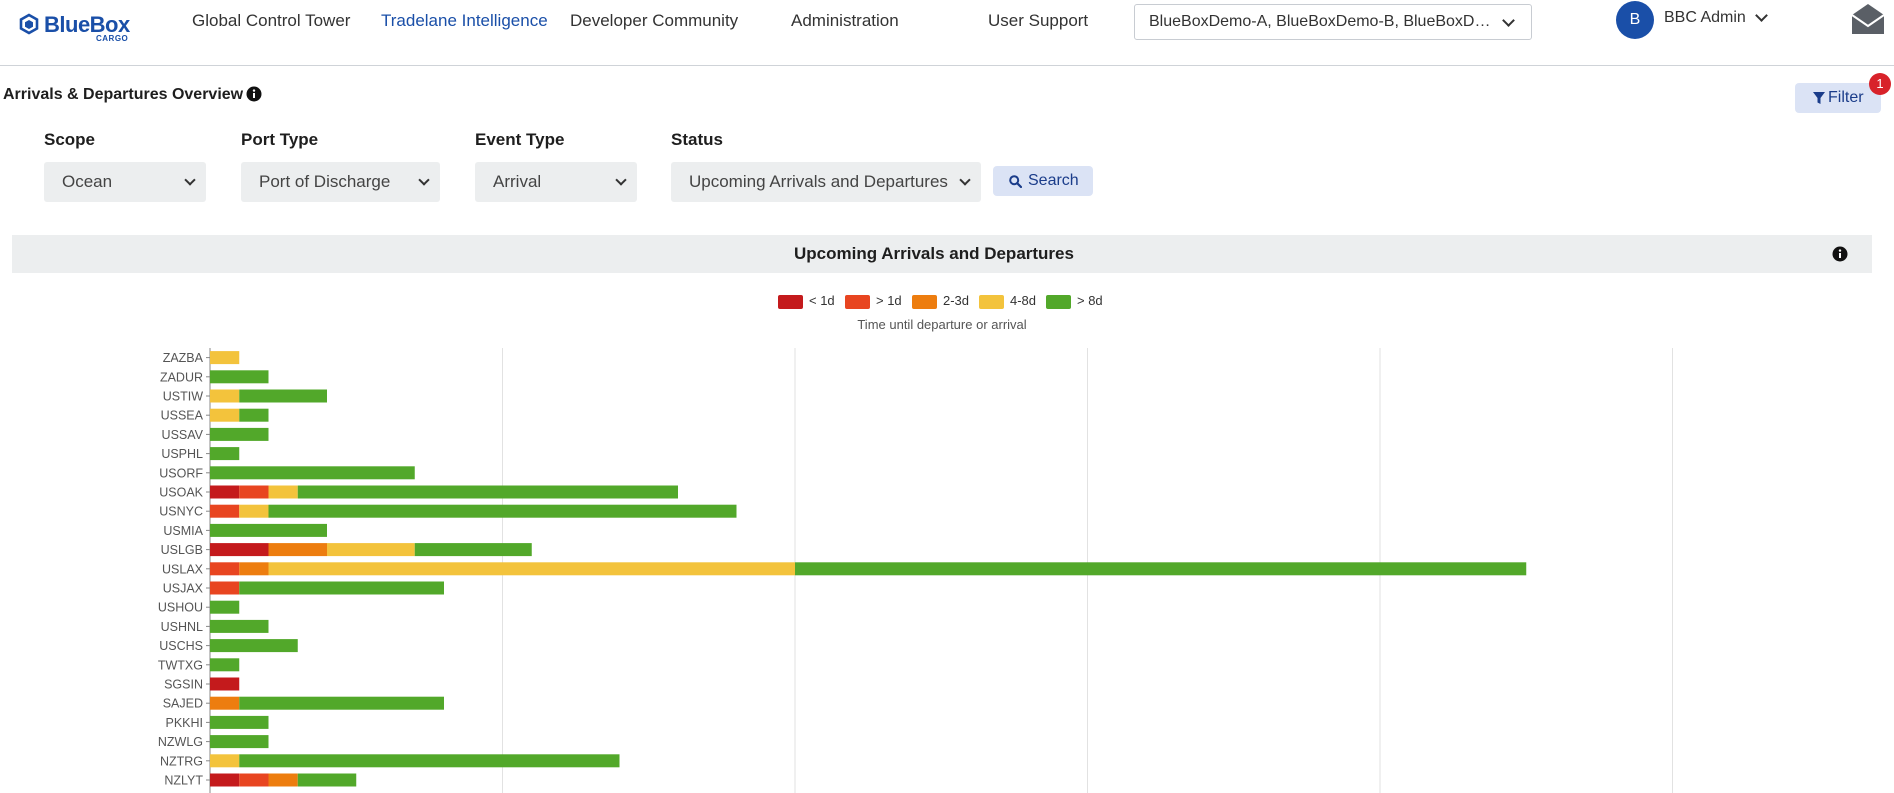 Image resolution: width=1894 pixels, height=793 pixels. What do you see at coordinates (1868, 19) in the screenshot?
I see `envelope-icon` at bounding box center [1868, 19].